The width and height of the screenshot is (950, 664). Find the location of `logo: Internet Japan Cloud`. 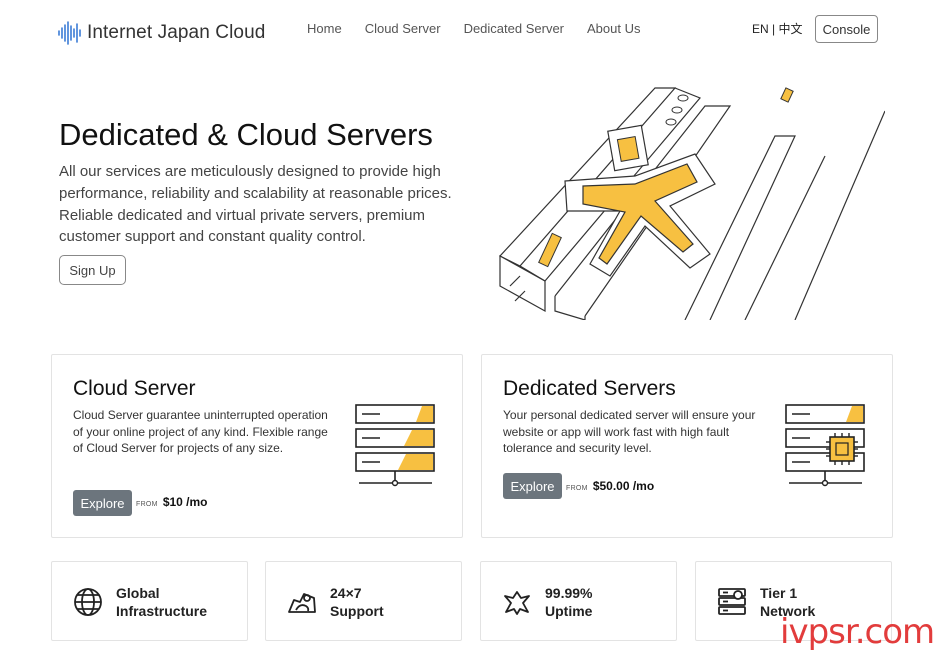

logo: Internet Japan Cloud is located at coordinates (161, 33).